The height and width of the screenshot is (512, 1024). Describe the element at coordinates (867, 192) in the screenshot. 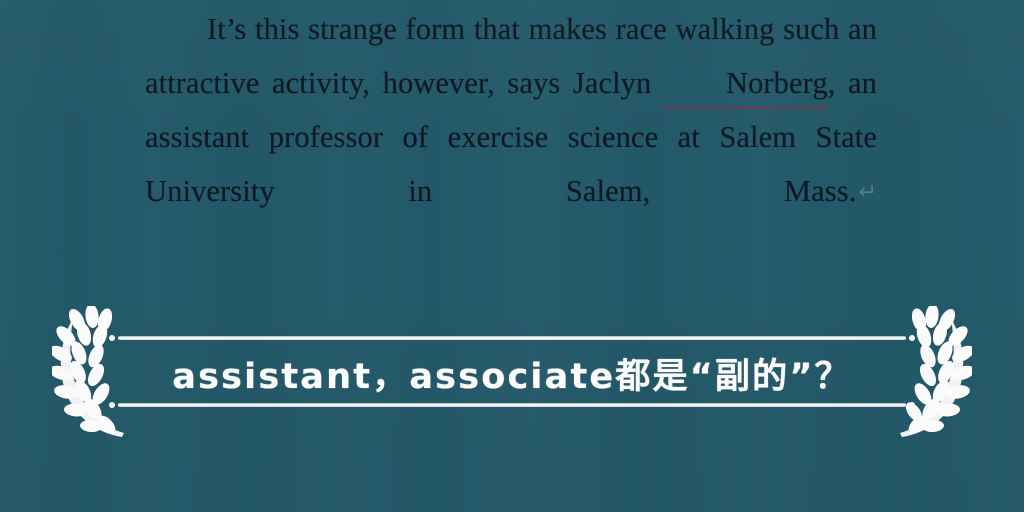

I see `paragraph-return-mark: ↵` at that location.